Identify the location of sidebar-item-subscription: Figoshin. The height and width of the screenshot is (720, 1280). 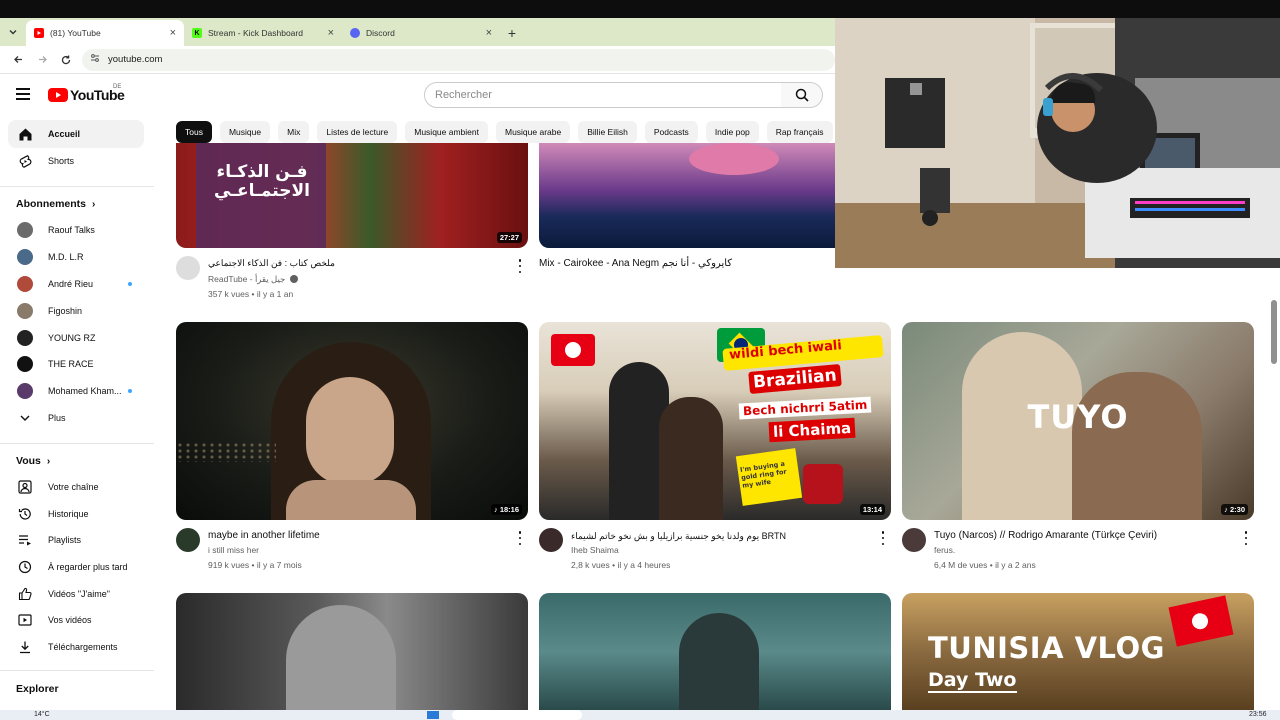
(76, 311).